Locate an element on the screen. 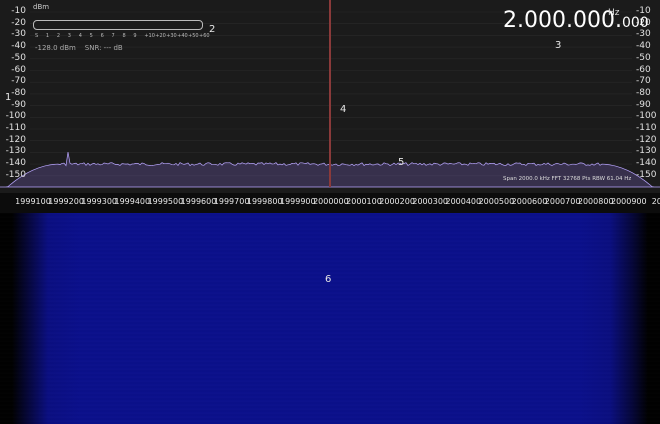 The height and width of the screenshot is (424, 660). frequency-tick-label: 1999400 is located at coordinates (132, 201).